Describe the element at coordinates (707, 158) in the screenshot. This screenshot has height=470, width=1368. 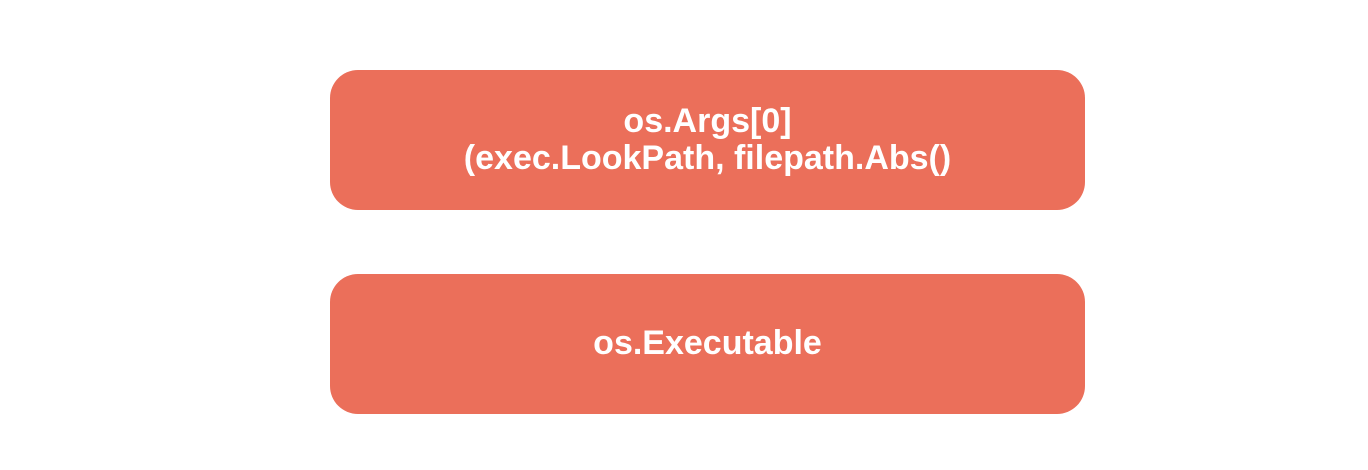
I see `box-os-args-line-2: (exec.LookPath, filepath.Abs()` at that location.